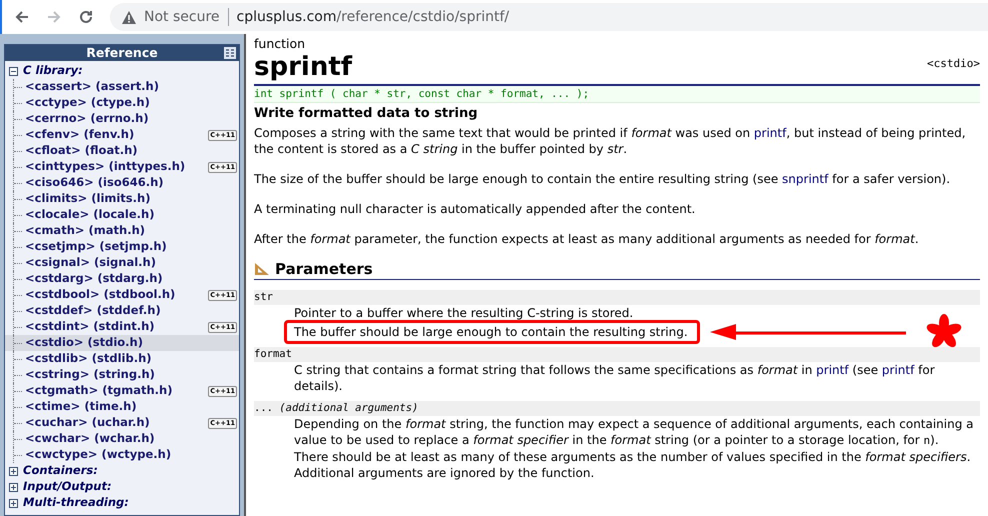 The width and height of the screenshot is (988, 516). Describe the element at coordinates (324, 269) in the screenshot. I see `section-heading: Parameters` at that location.